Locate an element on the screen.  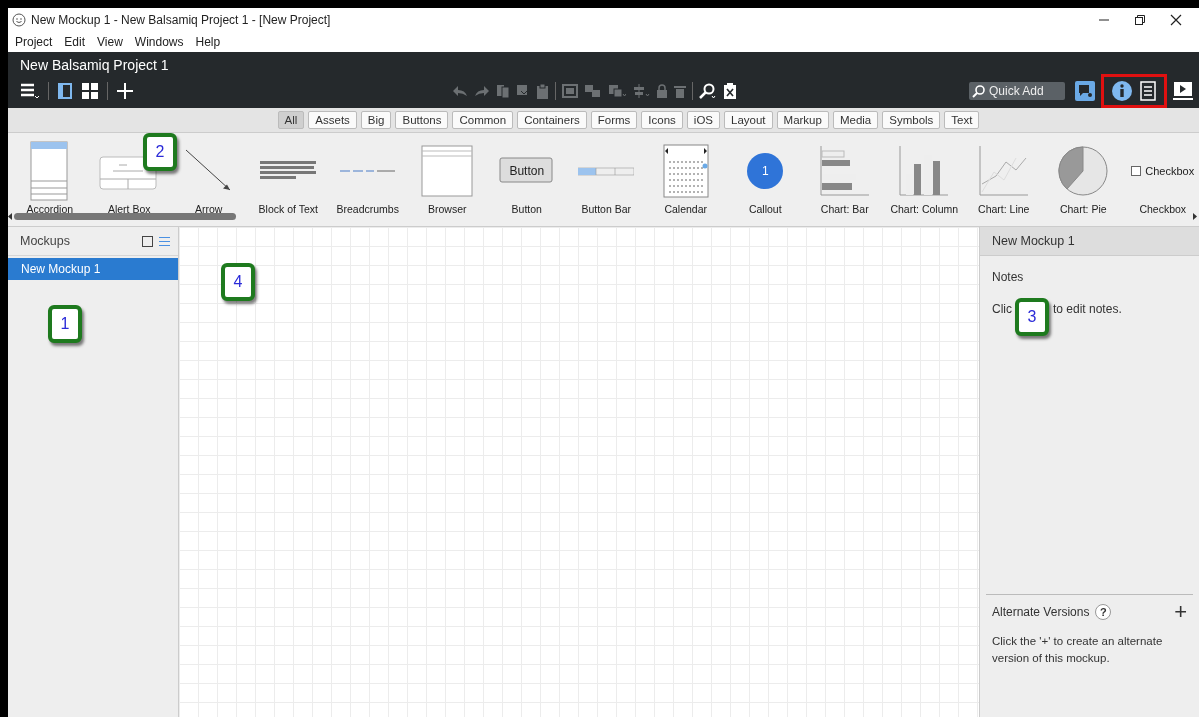
component-label: Chart: Line is located at coordinates (1004, 209).